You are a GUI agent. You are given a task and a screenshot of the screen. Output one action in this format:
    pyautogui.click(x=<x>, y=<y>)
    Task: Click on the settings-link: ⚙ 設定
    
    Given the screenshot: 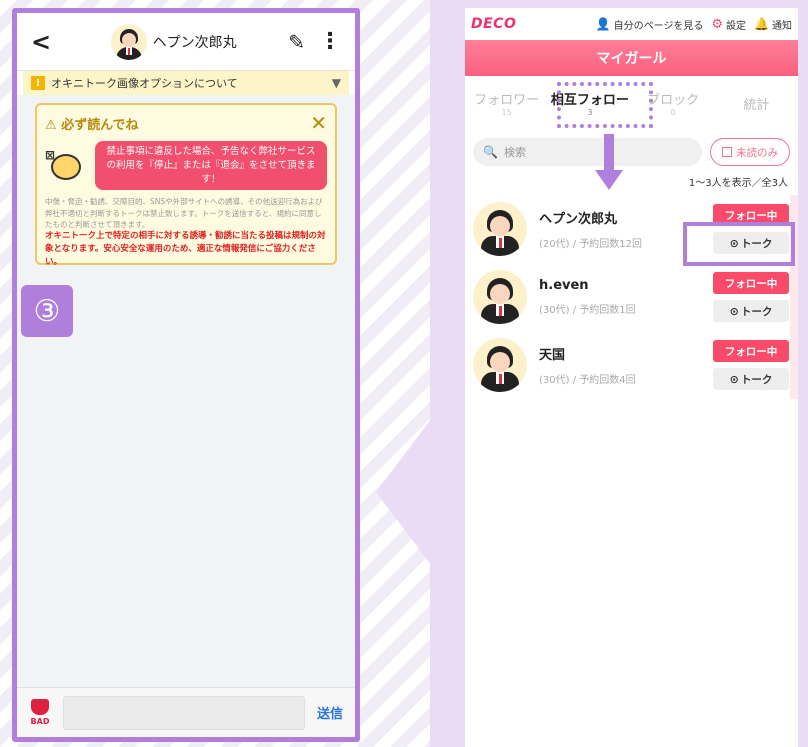 What is the action you would take?
    pyautogui.click(x=728, y=24)
    